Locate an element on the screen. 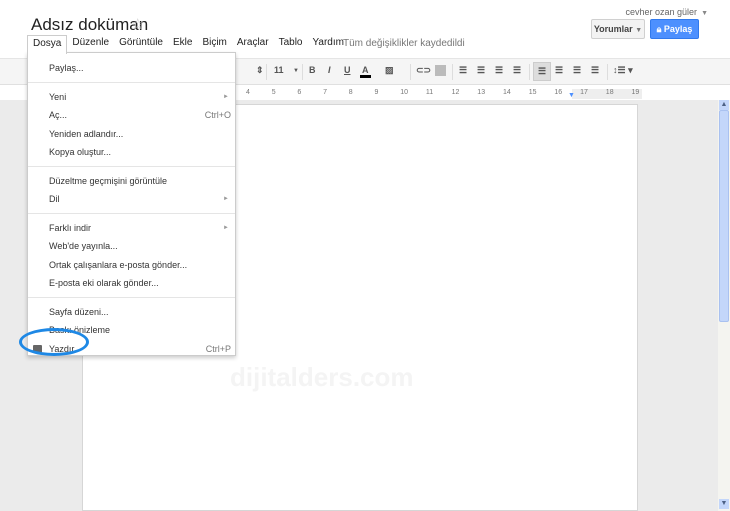  scrollbar-thumb is located at coordinates (724, 216).